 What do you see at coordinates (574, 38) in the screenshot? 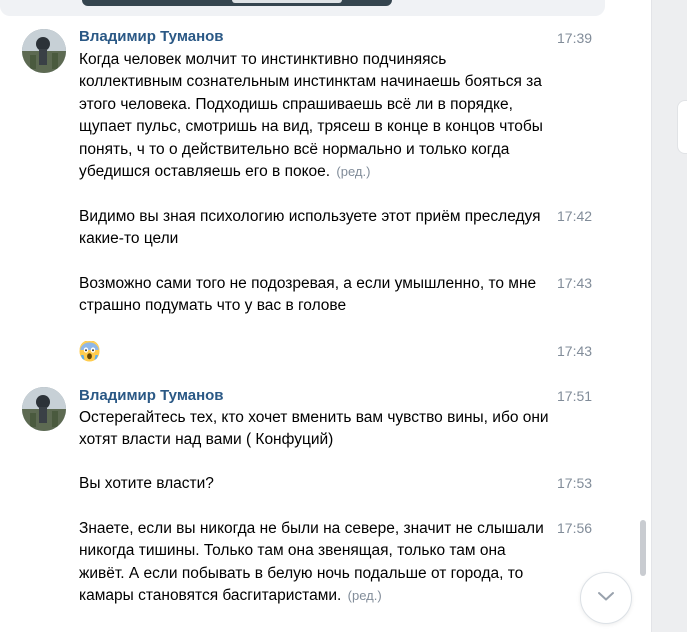
I see `message-time: 17:39` at bounding box center [574, 38].